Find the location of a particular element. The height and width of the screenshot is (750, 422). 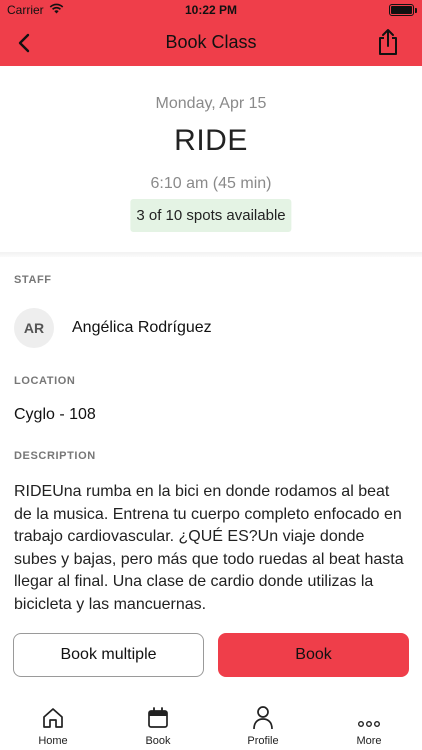

status-bar: Carrier 10:22 PM is located at coordinates (211, 10).